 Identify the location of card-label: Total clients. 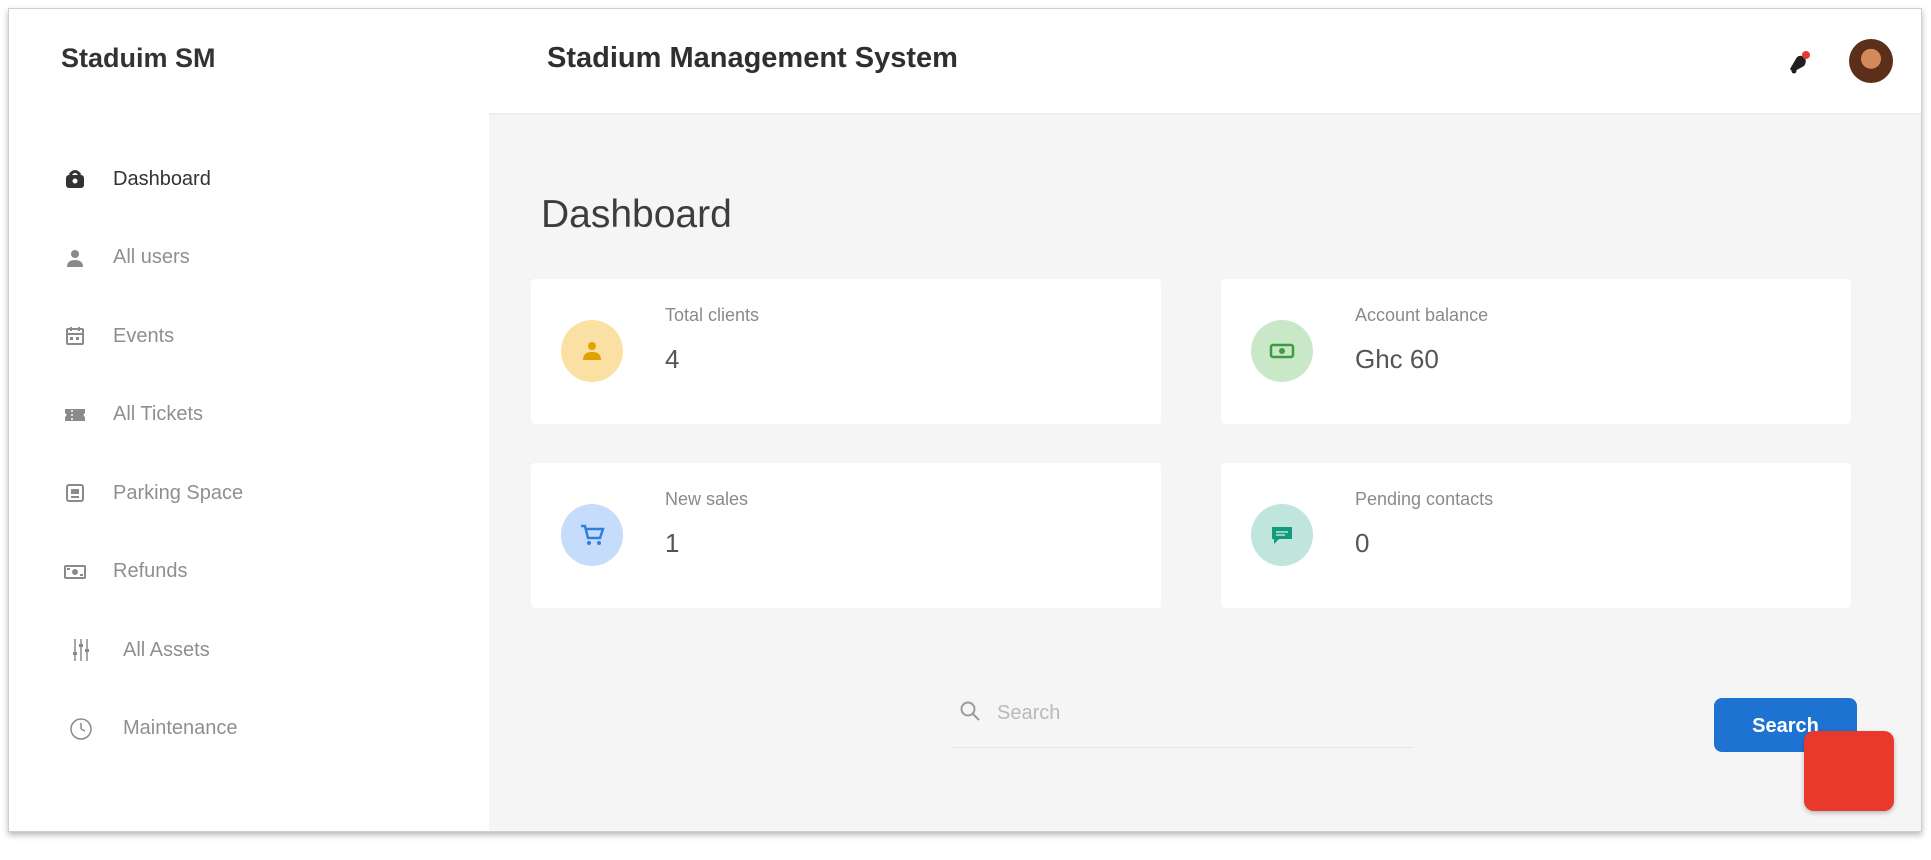
(712, 315).